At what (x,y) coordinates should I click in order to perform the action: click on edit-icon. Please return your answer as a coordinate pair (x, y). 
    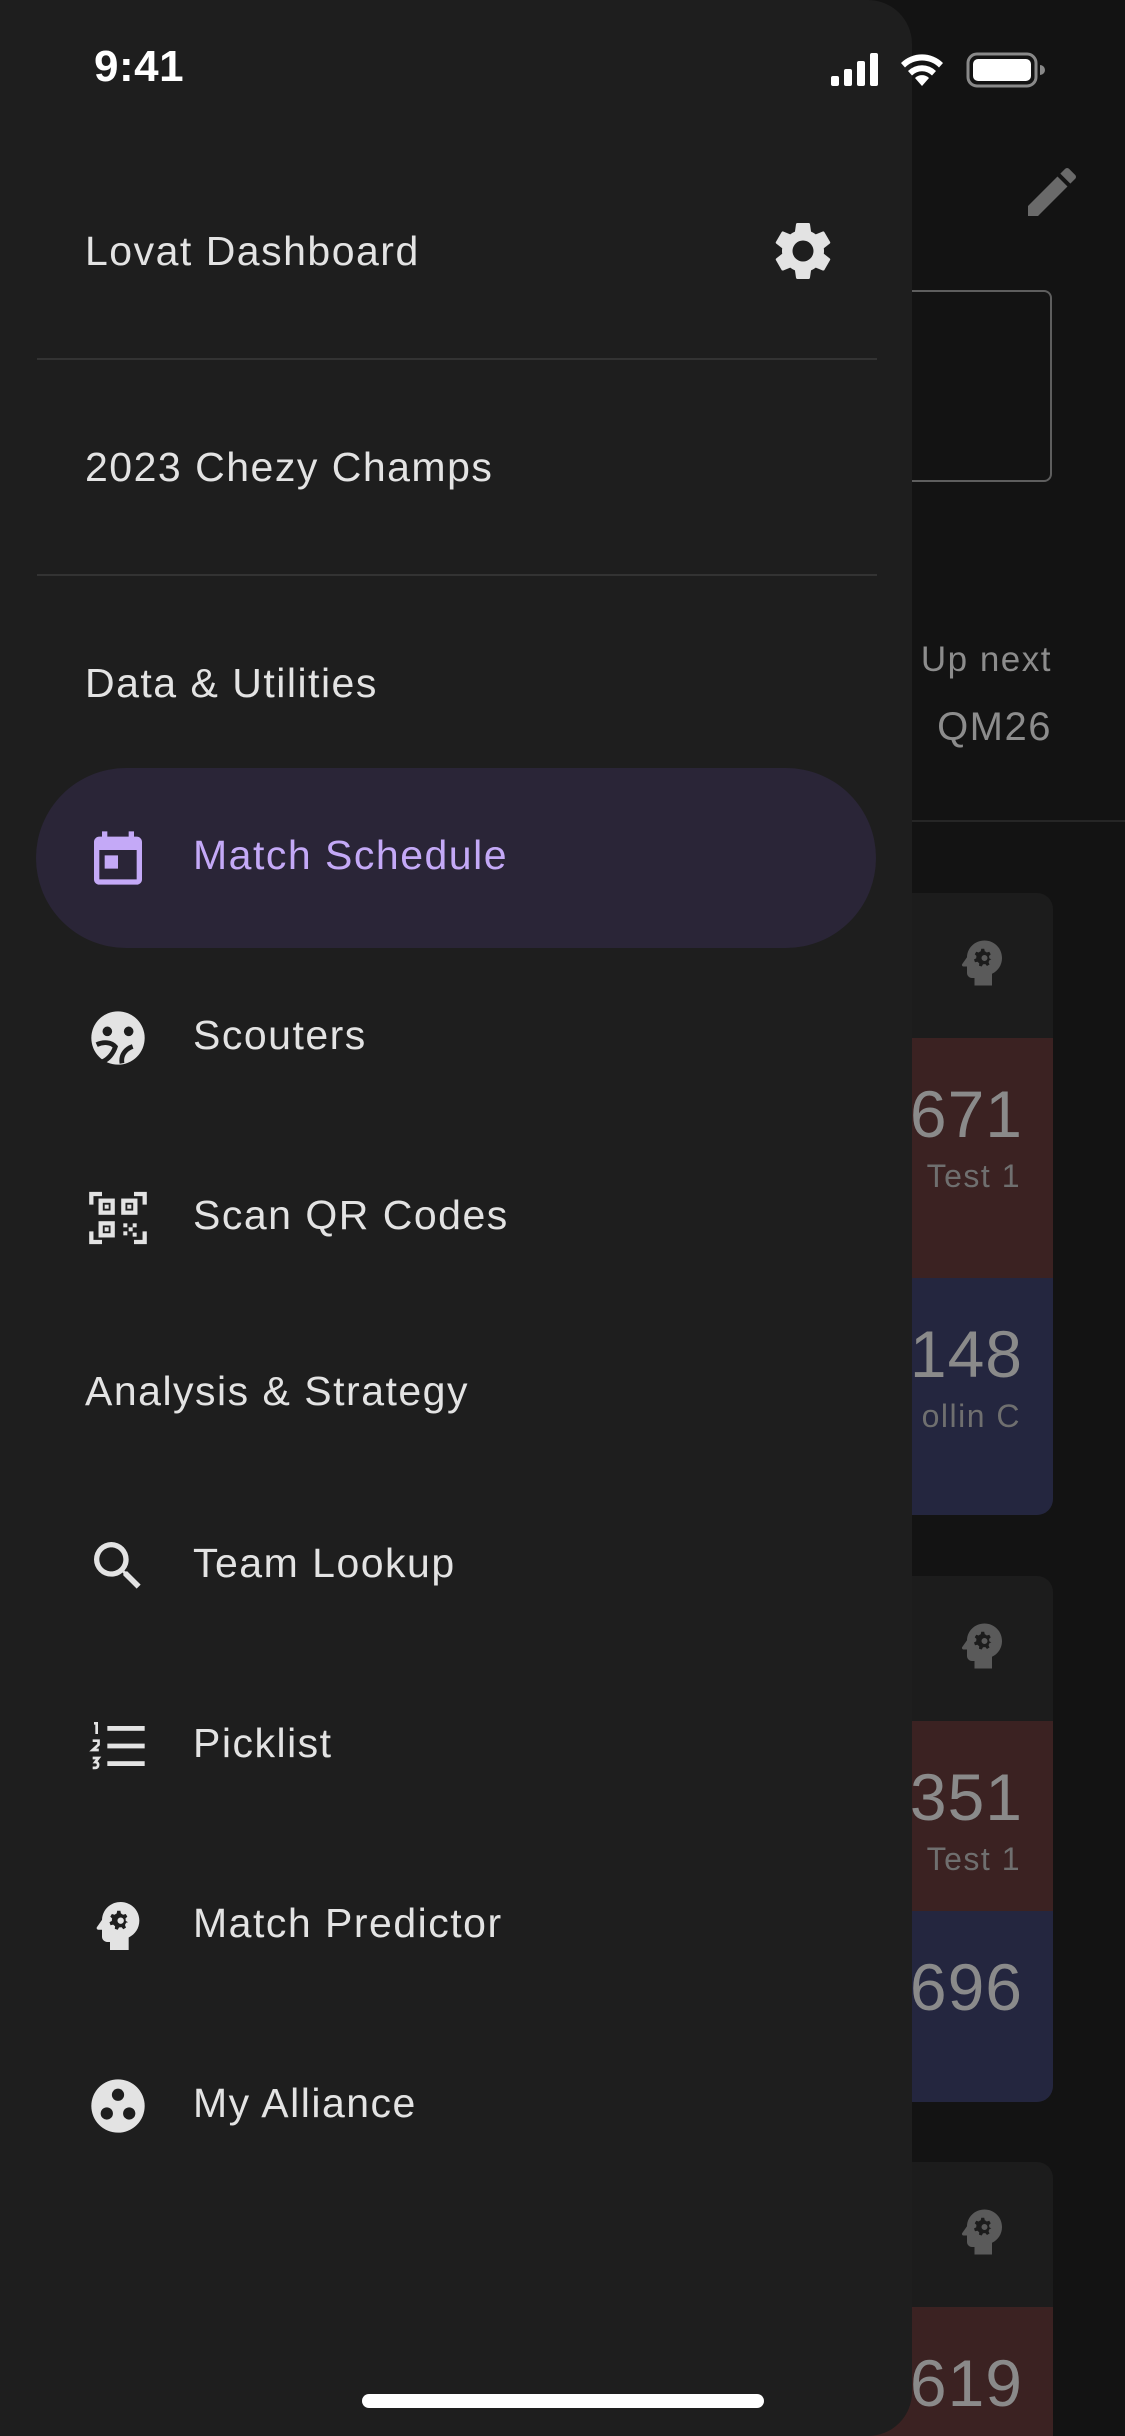
    Looking at the image, I should click on (1052, 191).